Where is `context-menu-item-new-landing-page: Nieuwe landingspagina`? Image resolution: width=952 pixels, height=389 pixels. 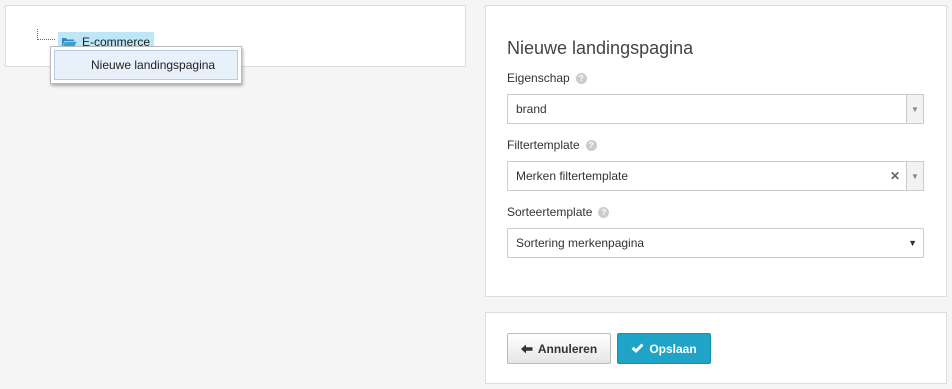 context-menu-item-new-landing-page: Nieuwe landingspagina is located at coordinates (146, 65).